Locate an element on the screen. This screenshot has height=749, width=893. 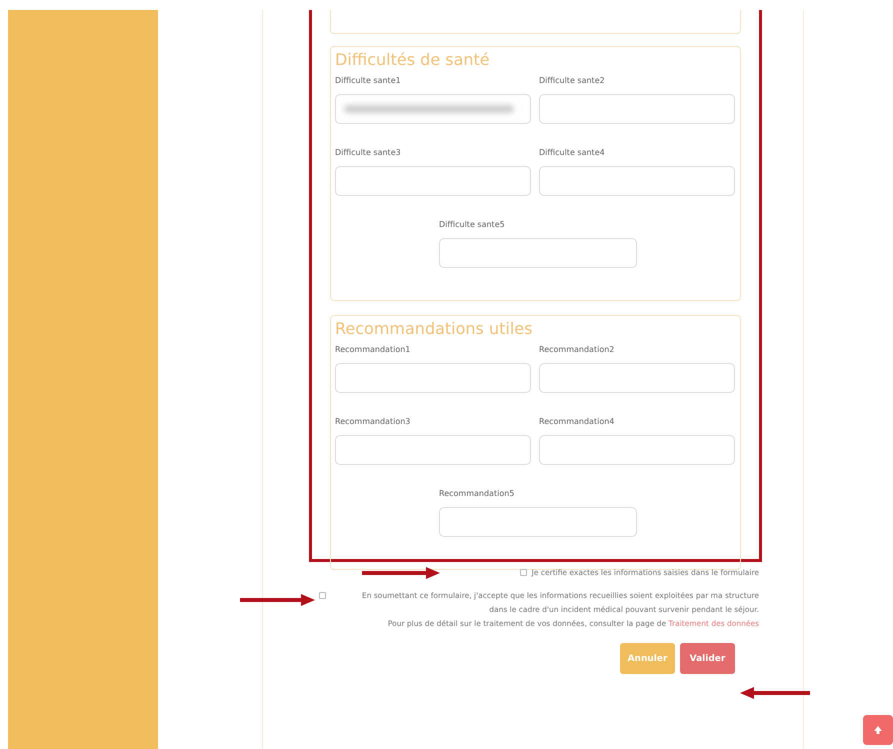
field-label: Recommandation4 is located at coordinates (577, 421).